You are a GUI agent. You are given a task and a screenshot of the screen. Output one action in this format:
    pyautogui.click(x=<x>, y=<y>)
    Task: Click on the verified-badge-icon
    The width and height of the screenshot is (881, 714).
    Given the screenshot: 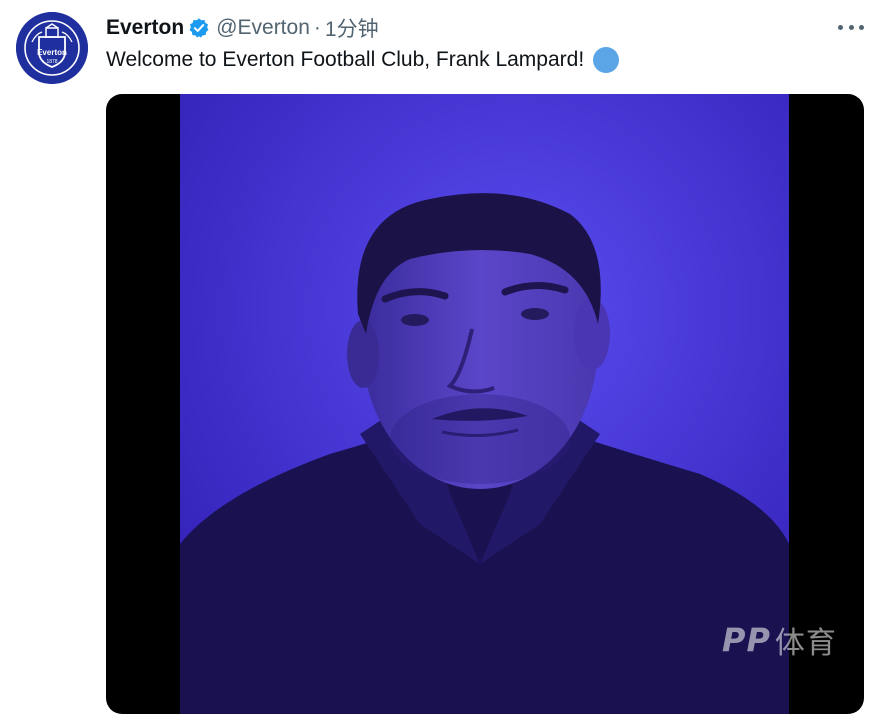 What is the action you would take?
    pyautogui.click(x=199, y=28)
    